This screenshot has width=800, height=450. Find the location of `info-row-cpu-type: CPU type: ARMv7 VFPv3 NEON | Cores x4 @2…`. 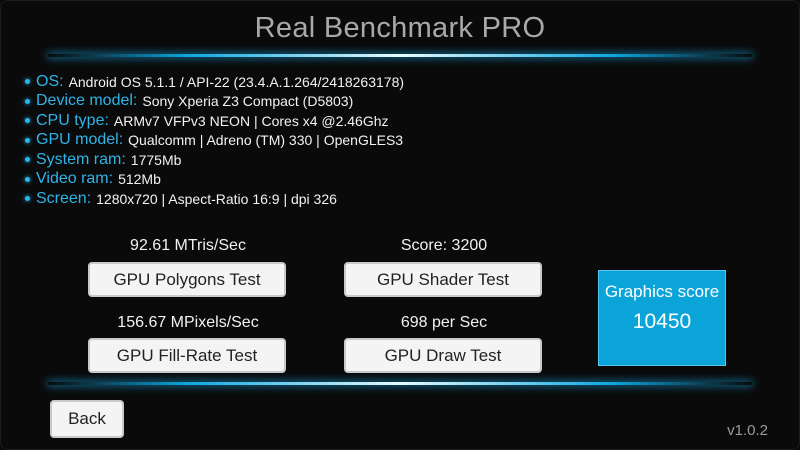

info-row-cpu-type: CPU type: ARMv7 VFPv3 NEON | Cores x4 @2… is located at coordinates (214, 121).